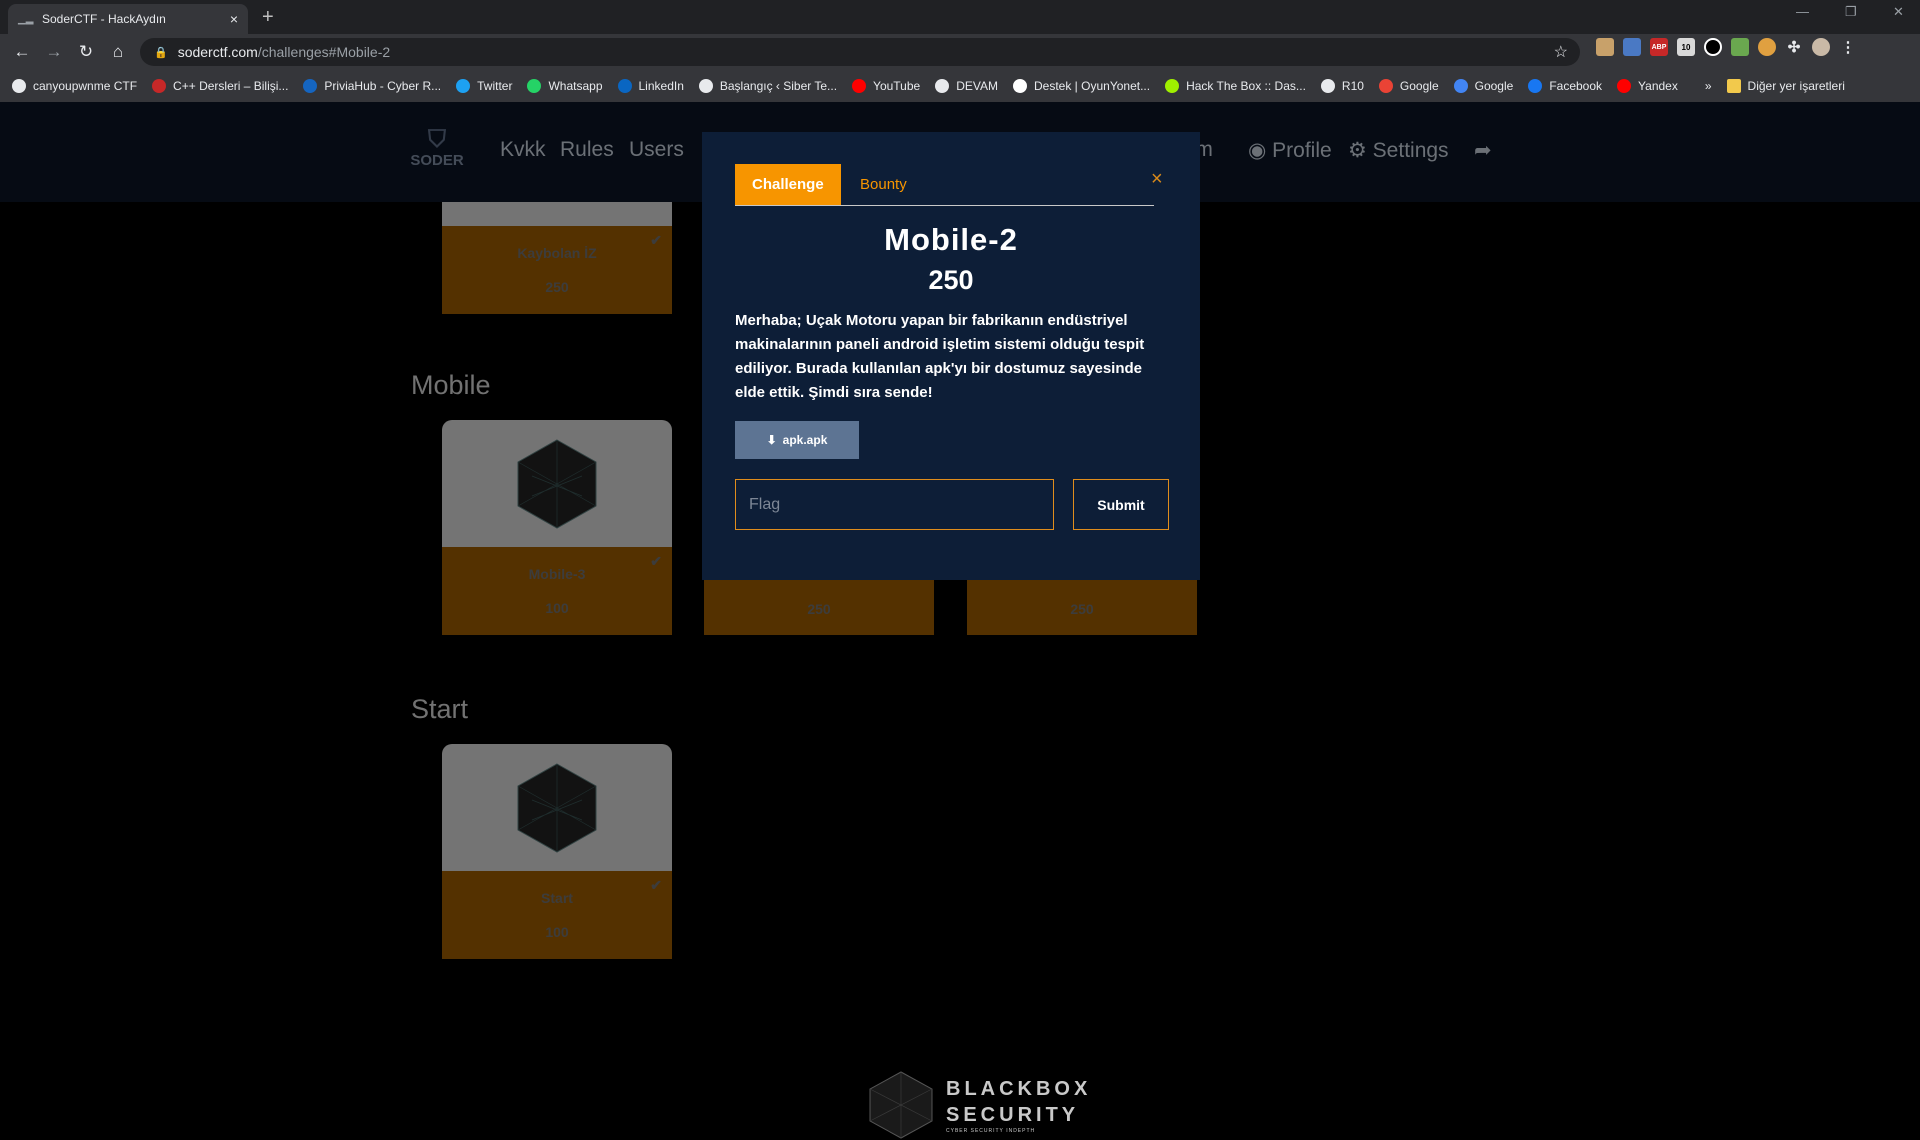 The image size is (1920, 1140). What do you see at coordinates (268, 17) in the screenshot?
I see `new-tab-button: +` at bounding box center [268, 17].